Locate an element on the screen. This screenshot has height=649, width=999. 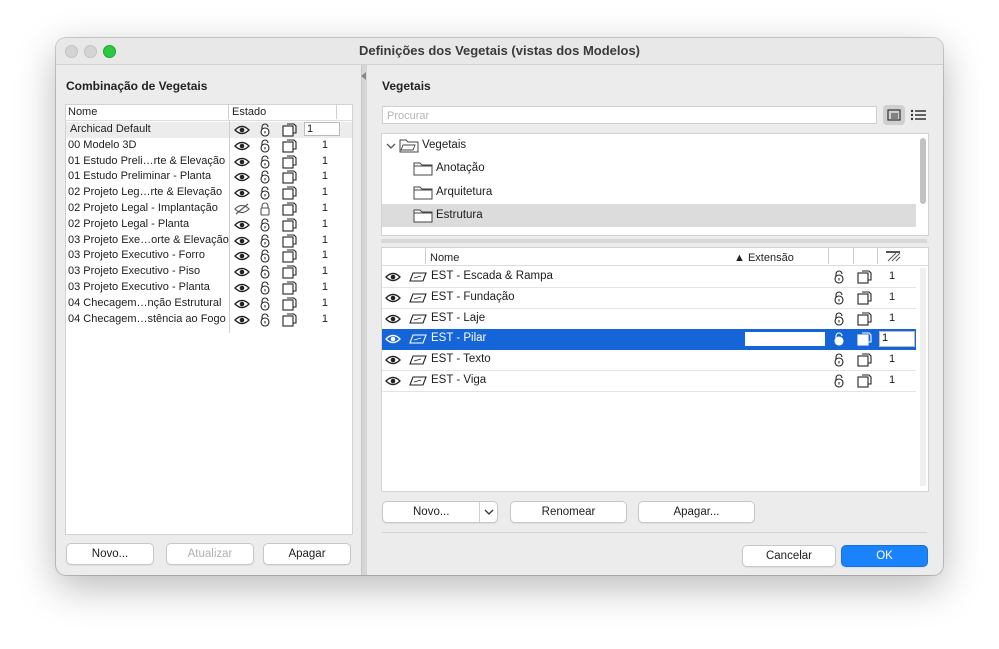
tree-view-toggle-button is located at coordinates (894, 115).